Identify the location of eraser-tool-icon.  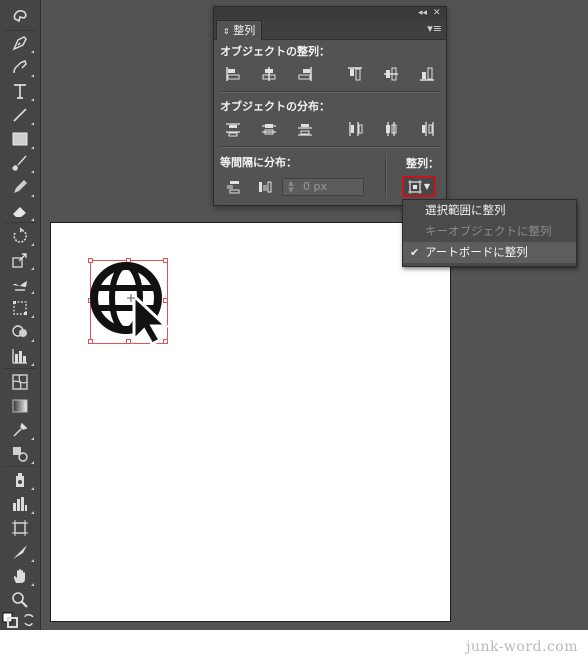
(21, 211).